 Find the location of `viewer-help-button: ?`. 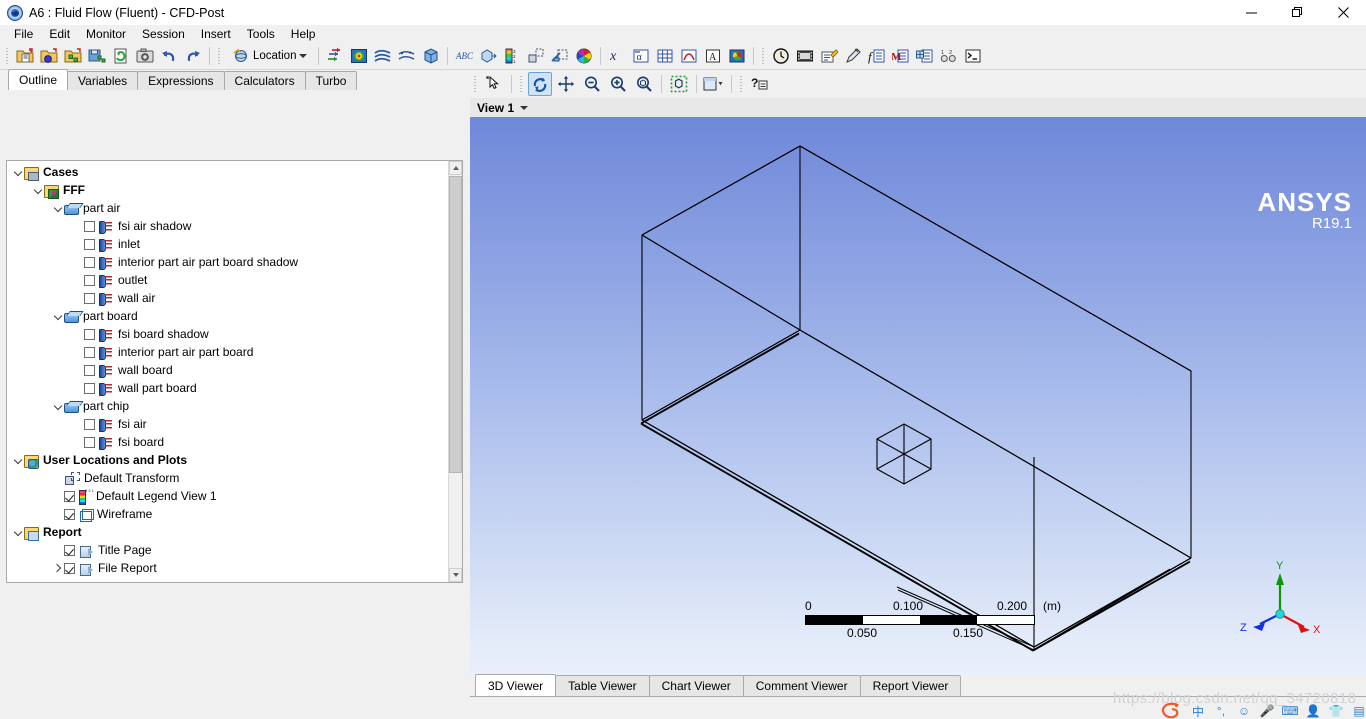

viewer-help-button: ? is located at coordinates (760, 84).